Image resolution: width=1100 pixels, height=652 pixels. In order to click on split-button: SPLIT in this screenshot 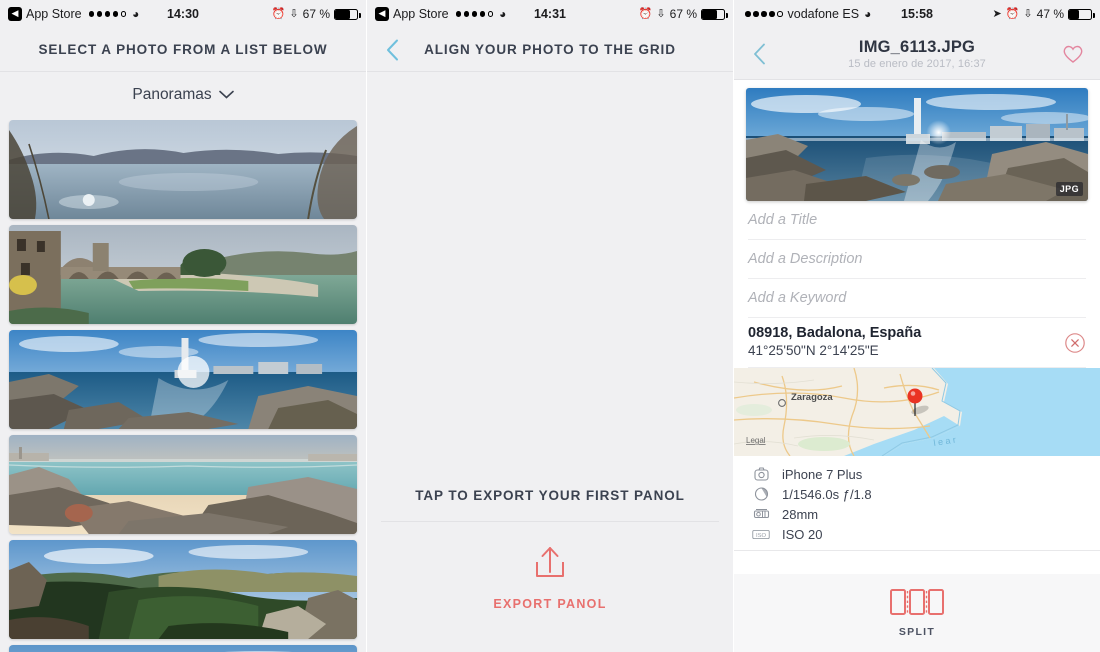, I will do `click(917, 613)`.